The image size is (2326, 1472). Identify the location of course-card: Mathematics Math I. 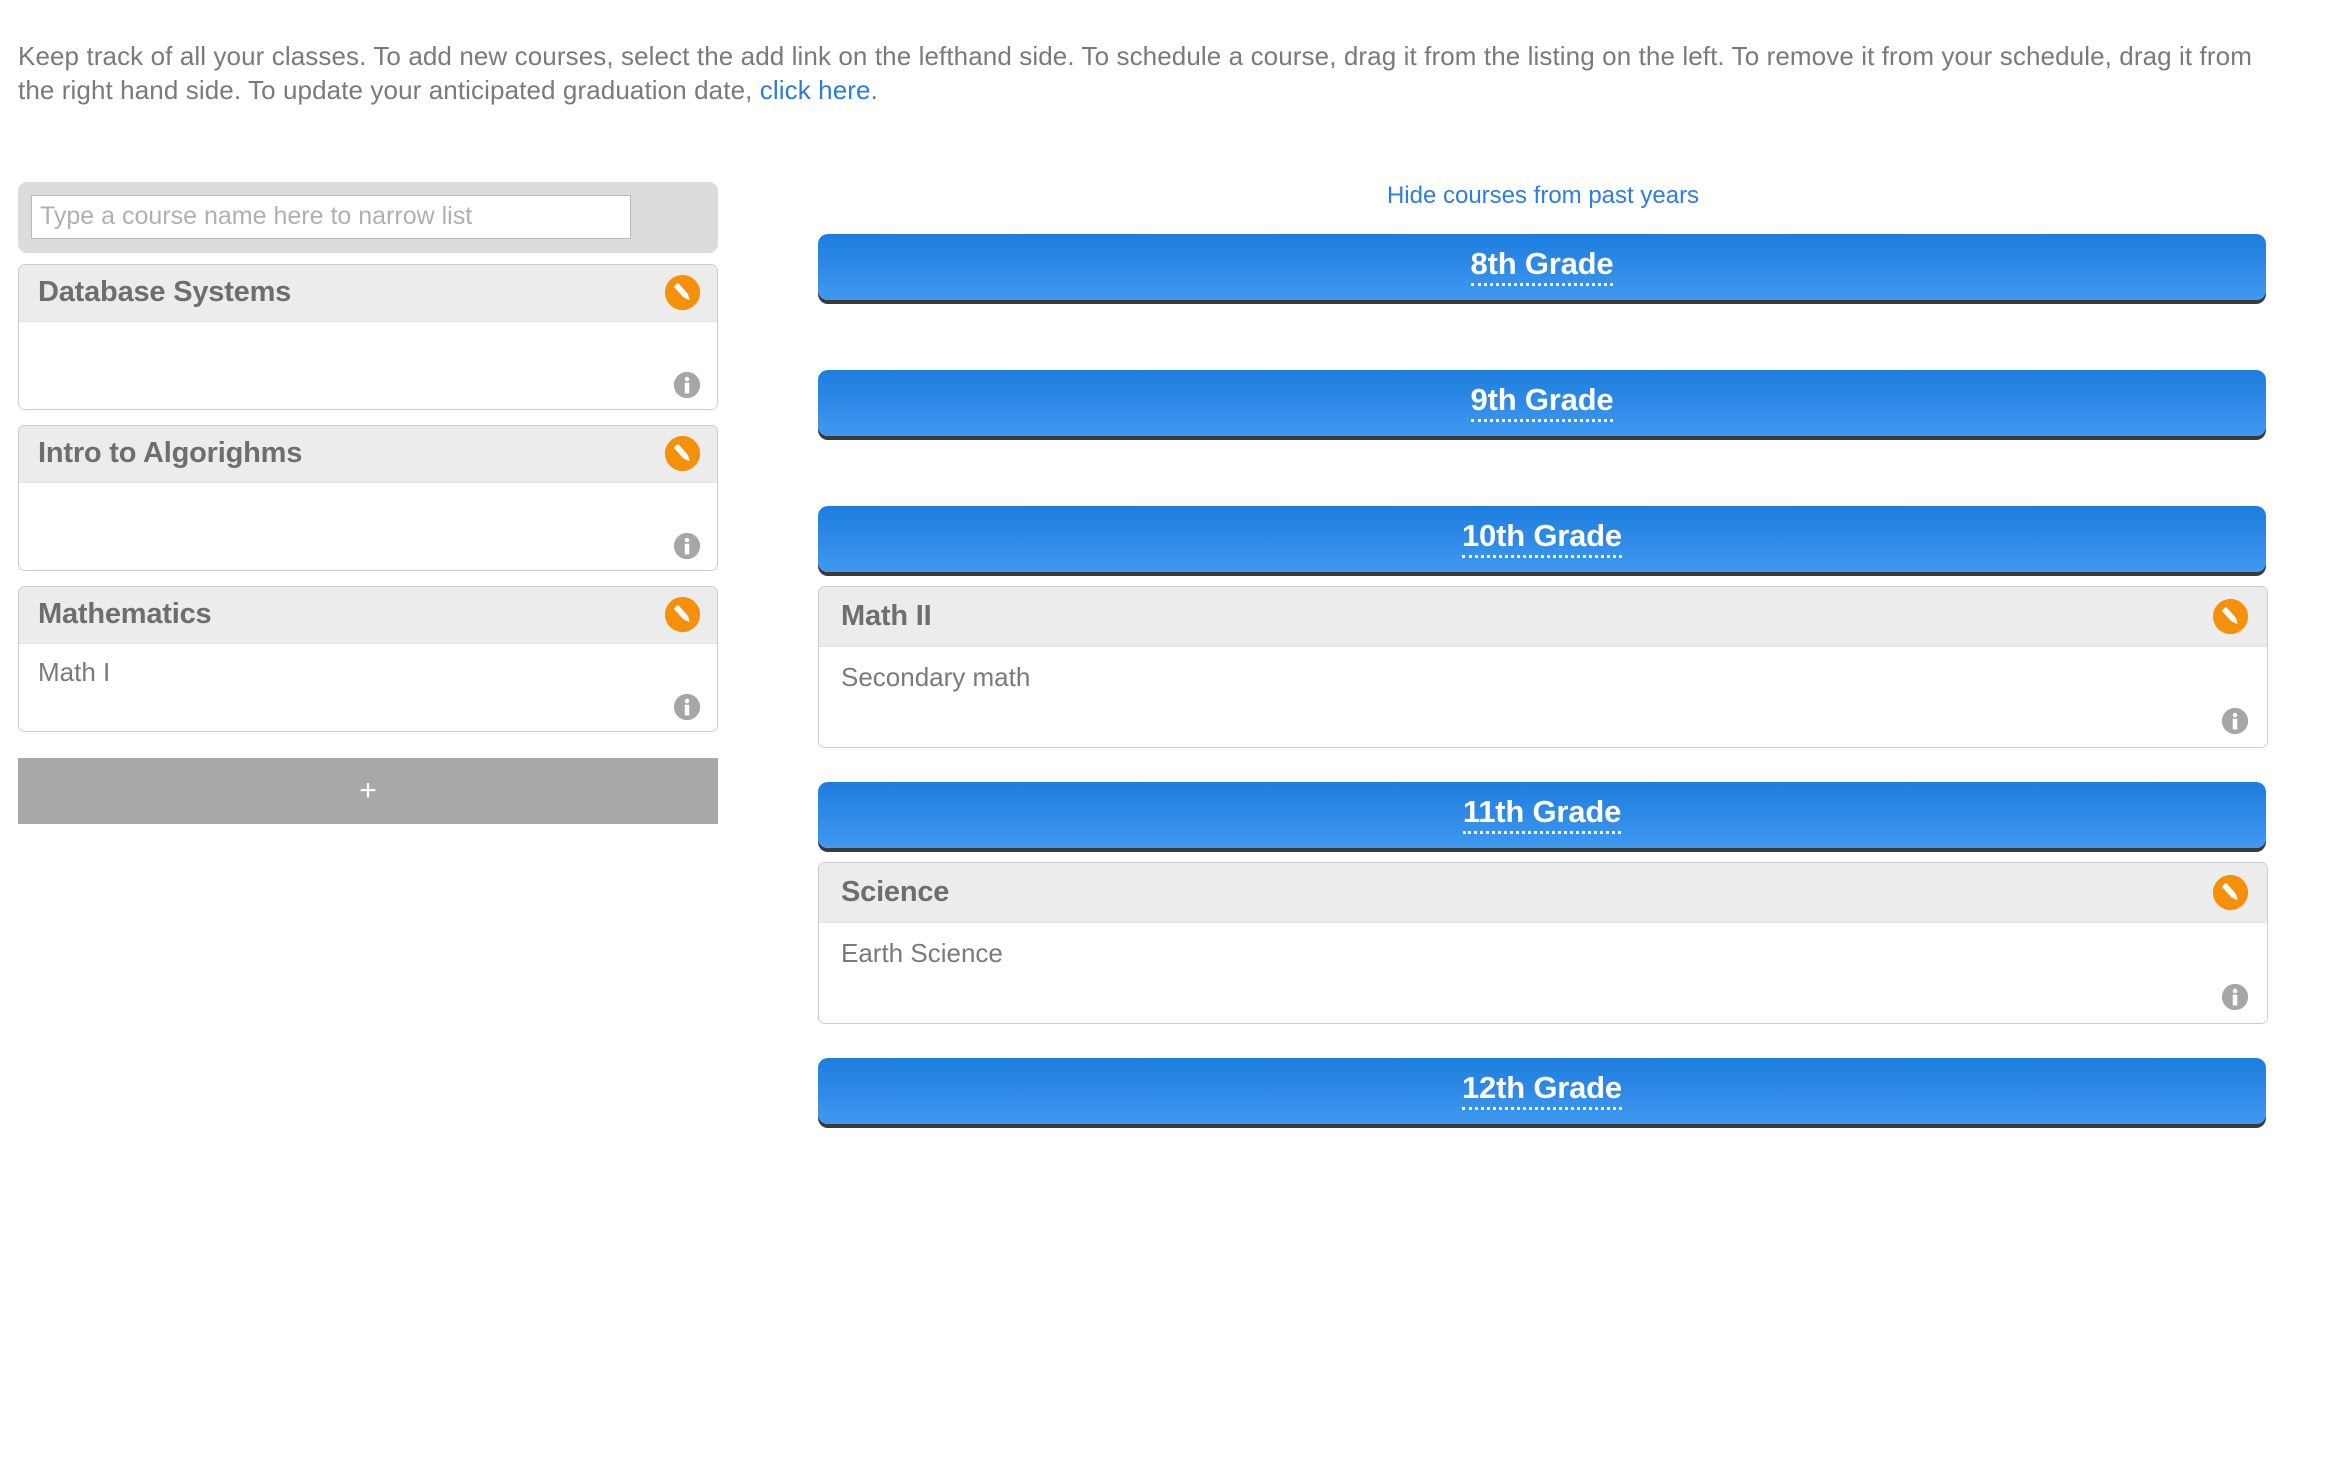
(368, 658).